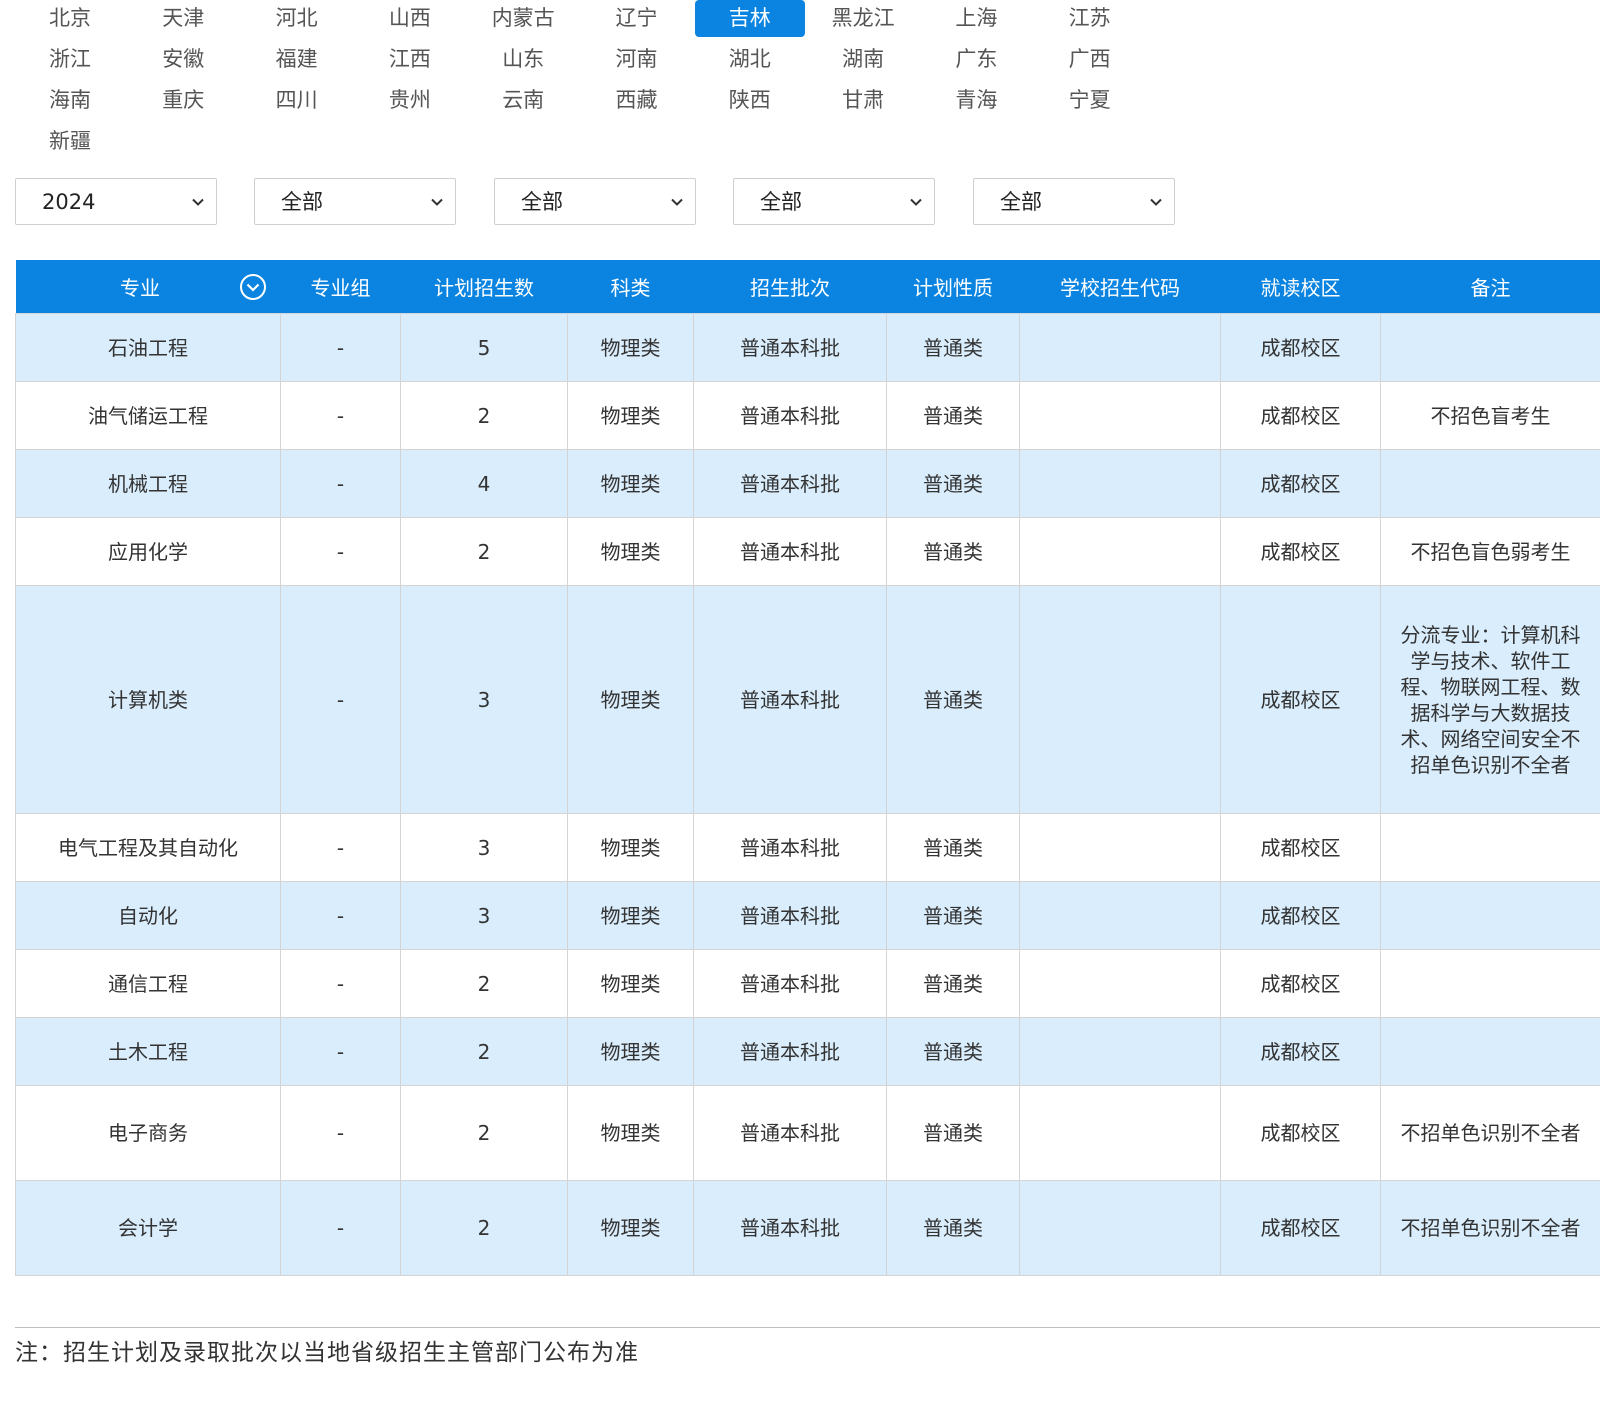 This screenshot has width=1600, height=1427. I want to click on footnote: 注：招生计划及录取批次以当地省级招生主管部门公布为准, so click(327, 1353).